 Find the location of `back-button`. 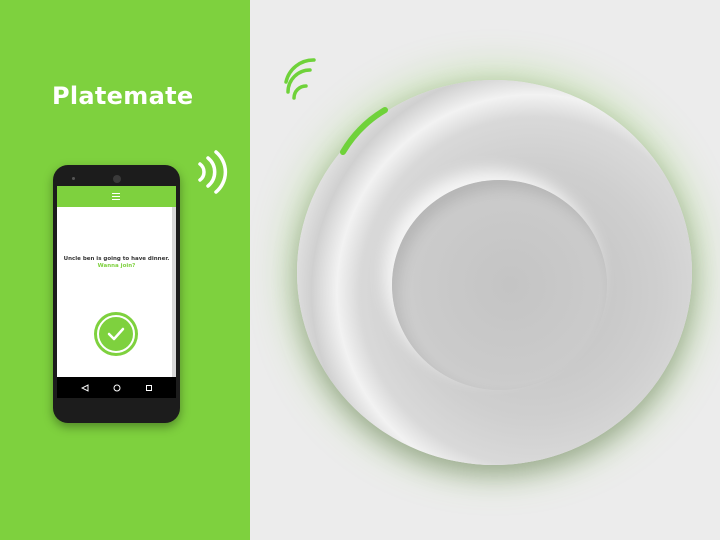

back-button is located at coordinates (85, 388).